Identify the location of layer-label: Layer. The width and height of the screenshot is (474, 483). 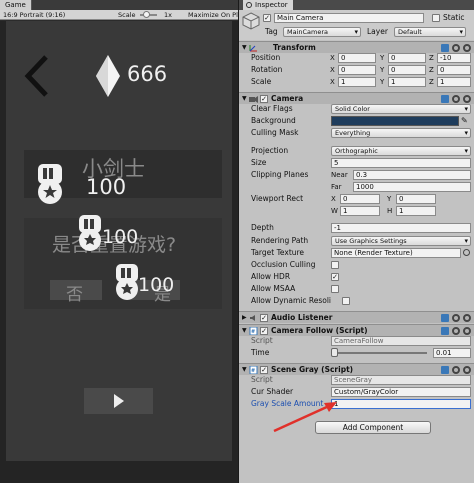
(377, 31).